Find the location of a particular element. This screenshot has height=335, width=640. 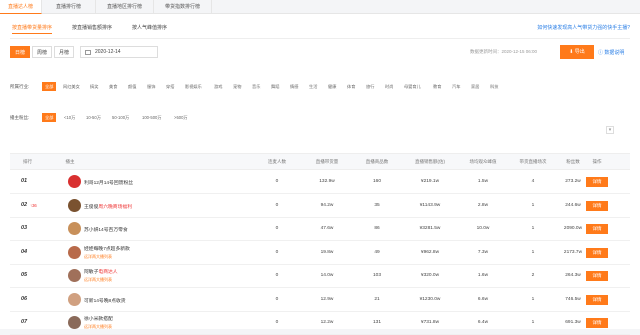

subtab-by-sales: 按直播销售额排序 is located at coordinates (92, 27).